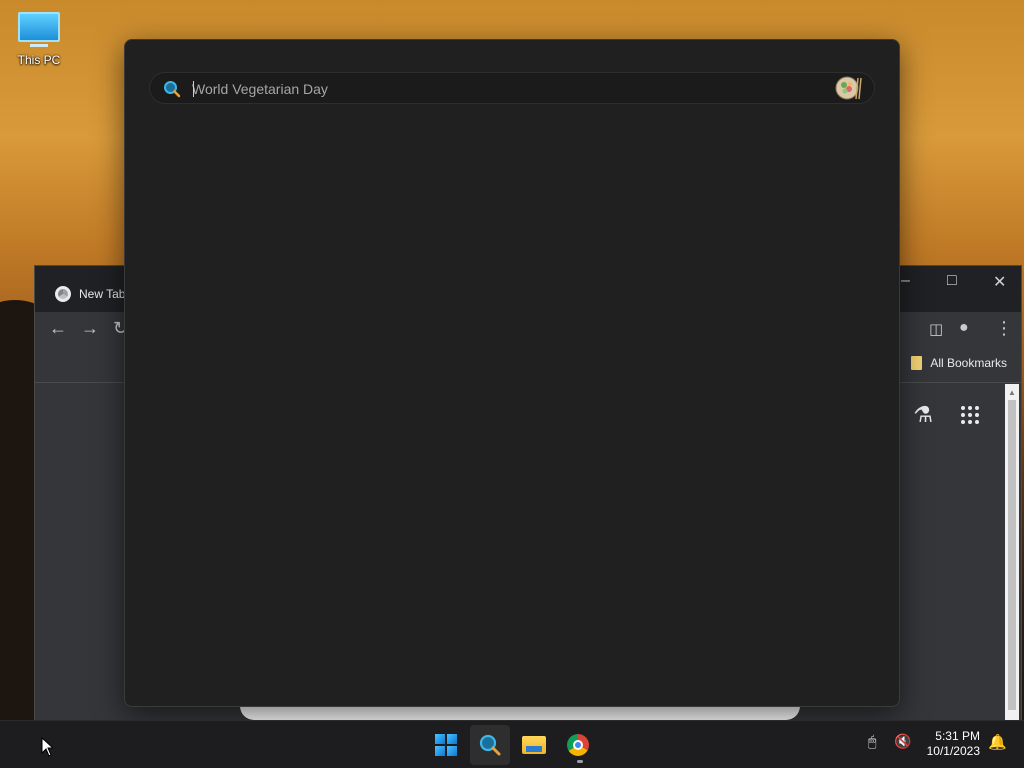 The width and height of the screenshot is (1024, 768). I want to click on start-button, so click(446, 745).